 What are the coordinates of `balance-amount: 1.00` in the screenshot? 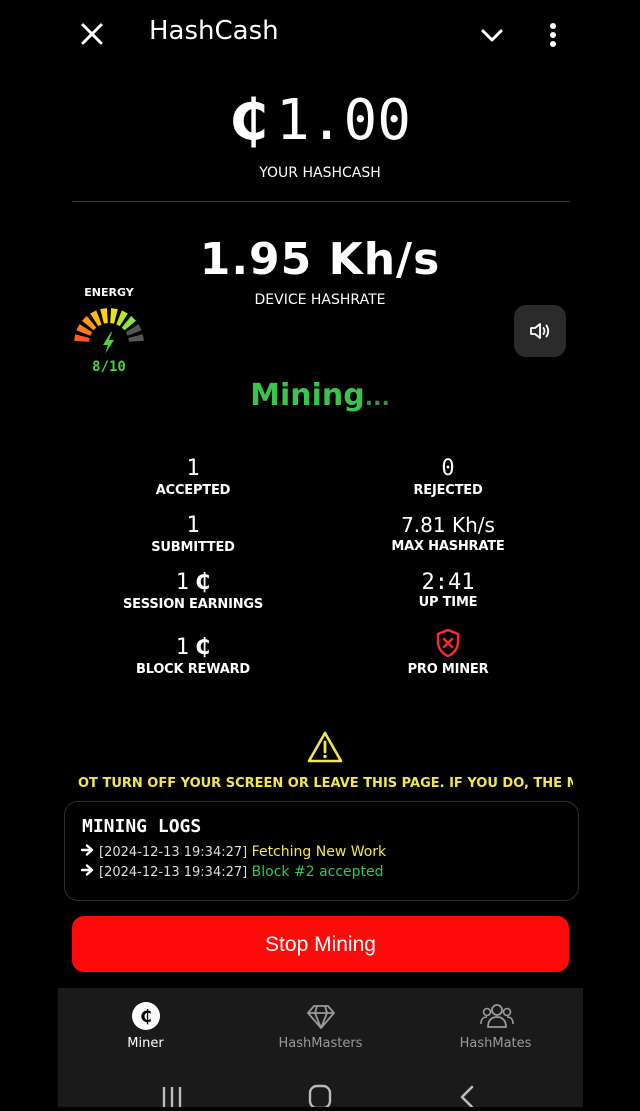 It's located at (343, 120).